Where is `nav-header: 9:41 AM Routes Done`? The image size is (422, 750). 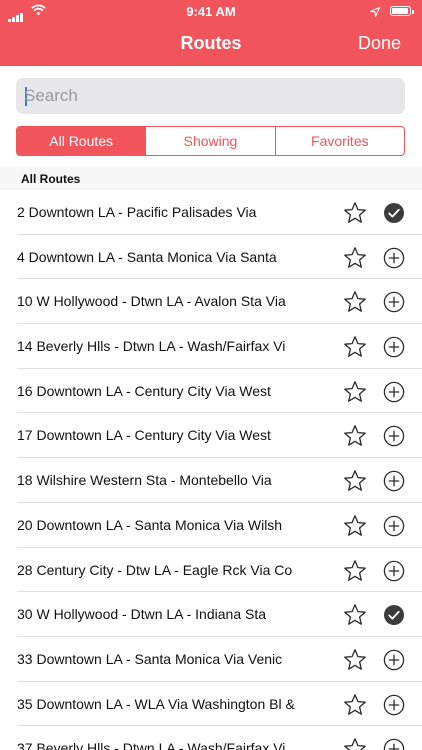
nav-header: 9:41 AM Routes Done is located at coordinates (211, 33).